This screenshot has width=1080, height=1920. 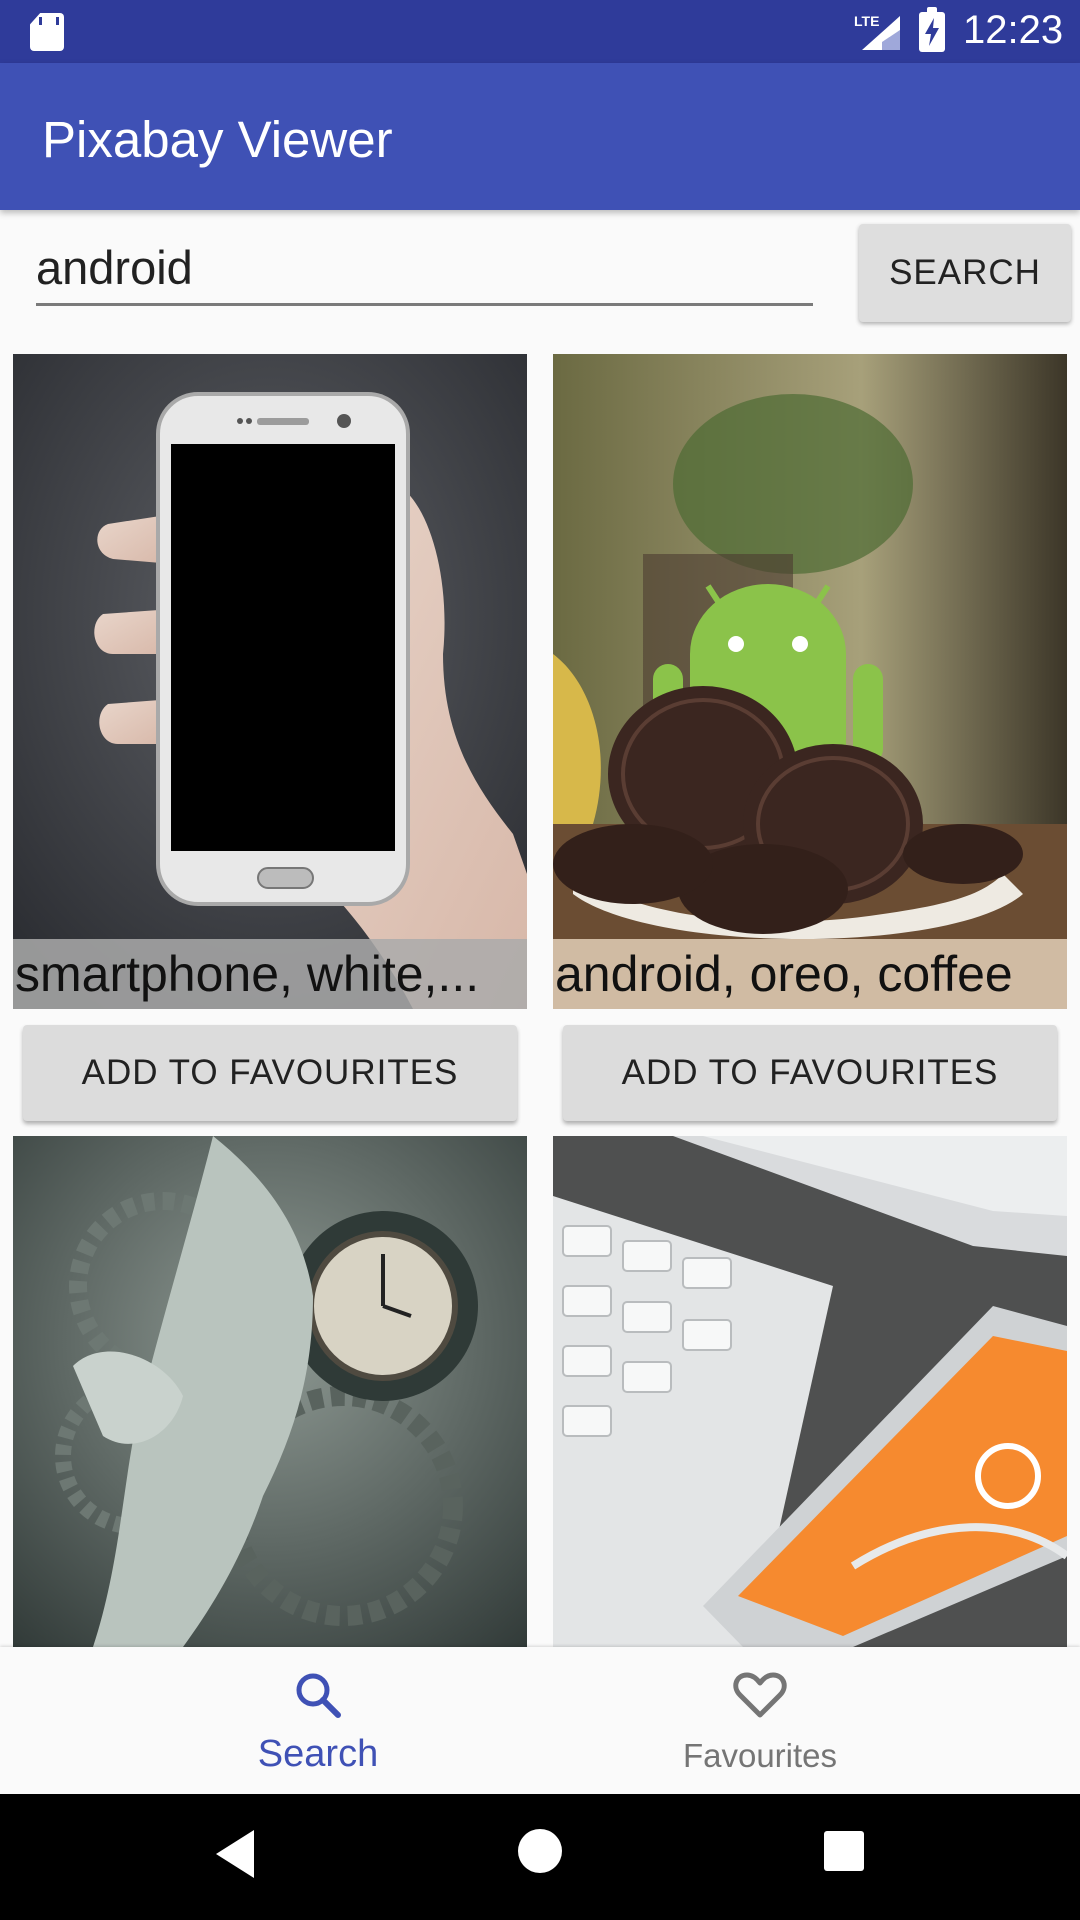 I want to click on app-bar: Pixabay Viewer, so click(x=540, y=136).